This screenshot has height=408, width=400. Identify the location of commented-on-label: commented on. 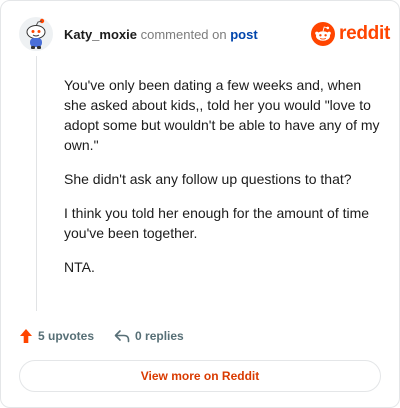
(183, 34).